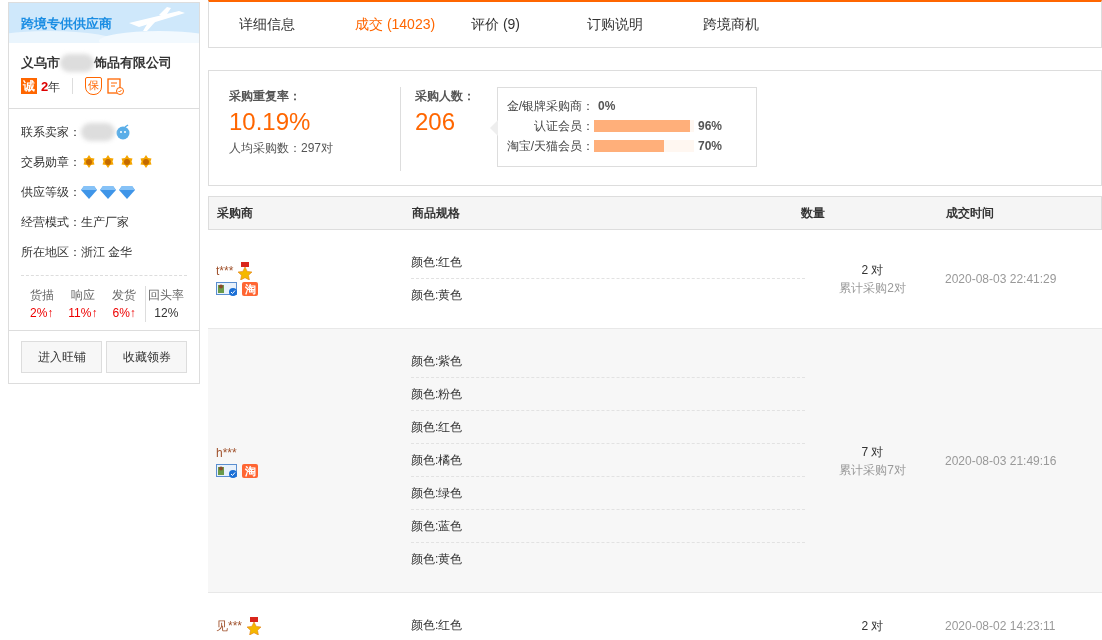 This screenshot has width=1102, height=640. I want to click on info-value: 生产厂家, so click(105, 222).